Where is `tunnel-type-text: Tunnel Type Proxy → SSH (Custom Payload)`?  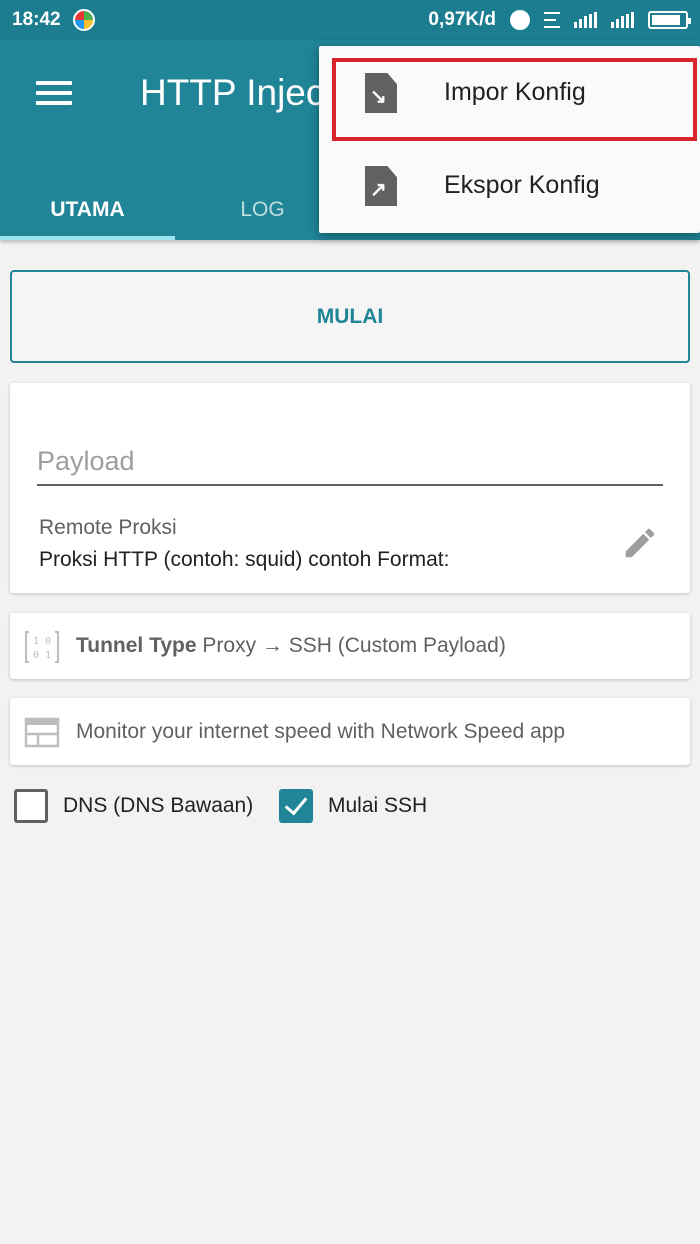 tunnel-type-text: Tunnel Type Proxy → SSH (Custom Payload) is located at coordinates (291, 646).